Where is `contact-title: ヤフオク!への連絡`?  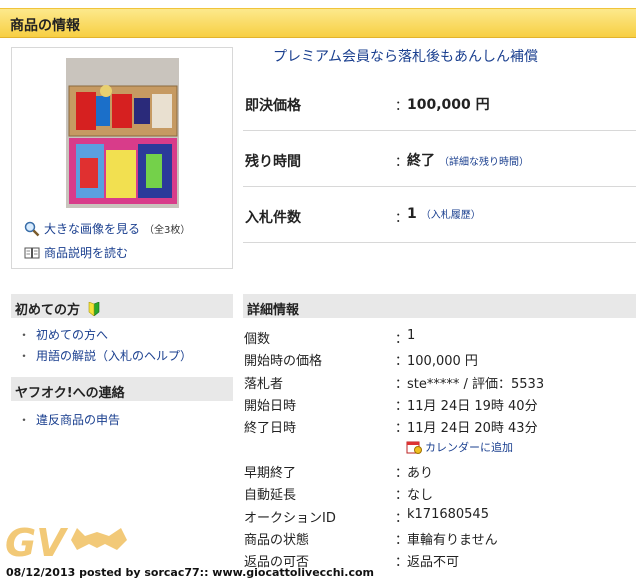
contact-title: ヤフオク!への連絡 is located at coordinates (70, 393).